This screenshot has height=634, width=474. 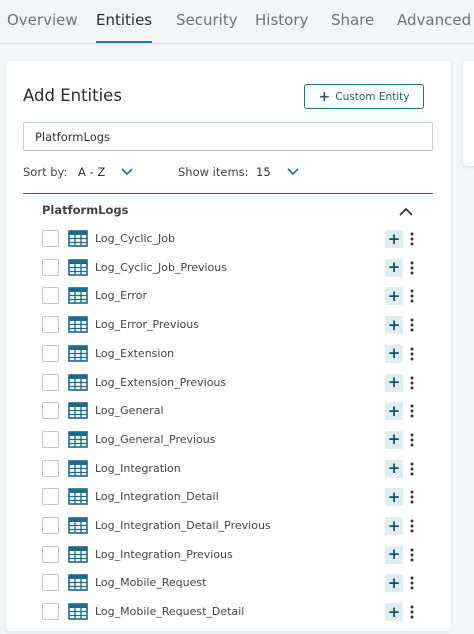 What do you see at coordinates (72, 95) in the screenshot?
I see `panel-title: Add Entities` at bounding box center [72, 95].